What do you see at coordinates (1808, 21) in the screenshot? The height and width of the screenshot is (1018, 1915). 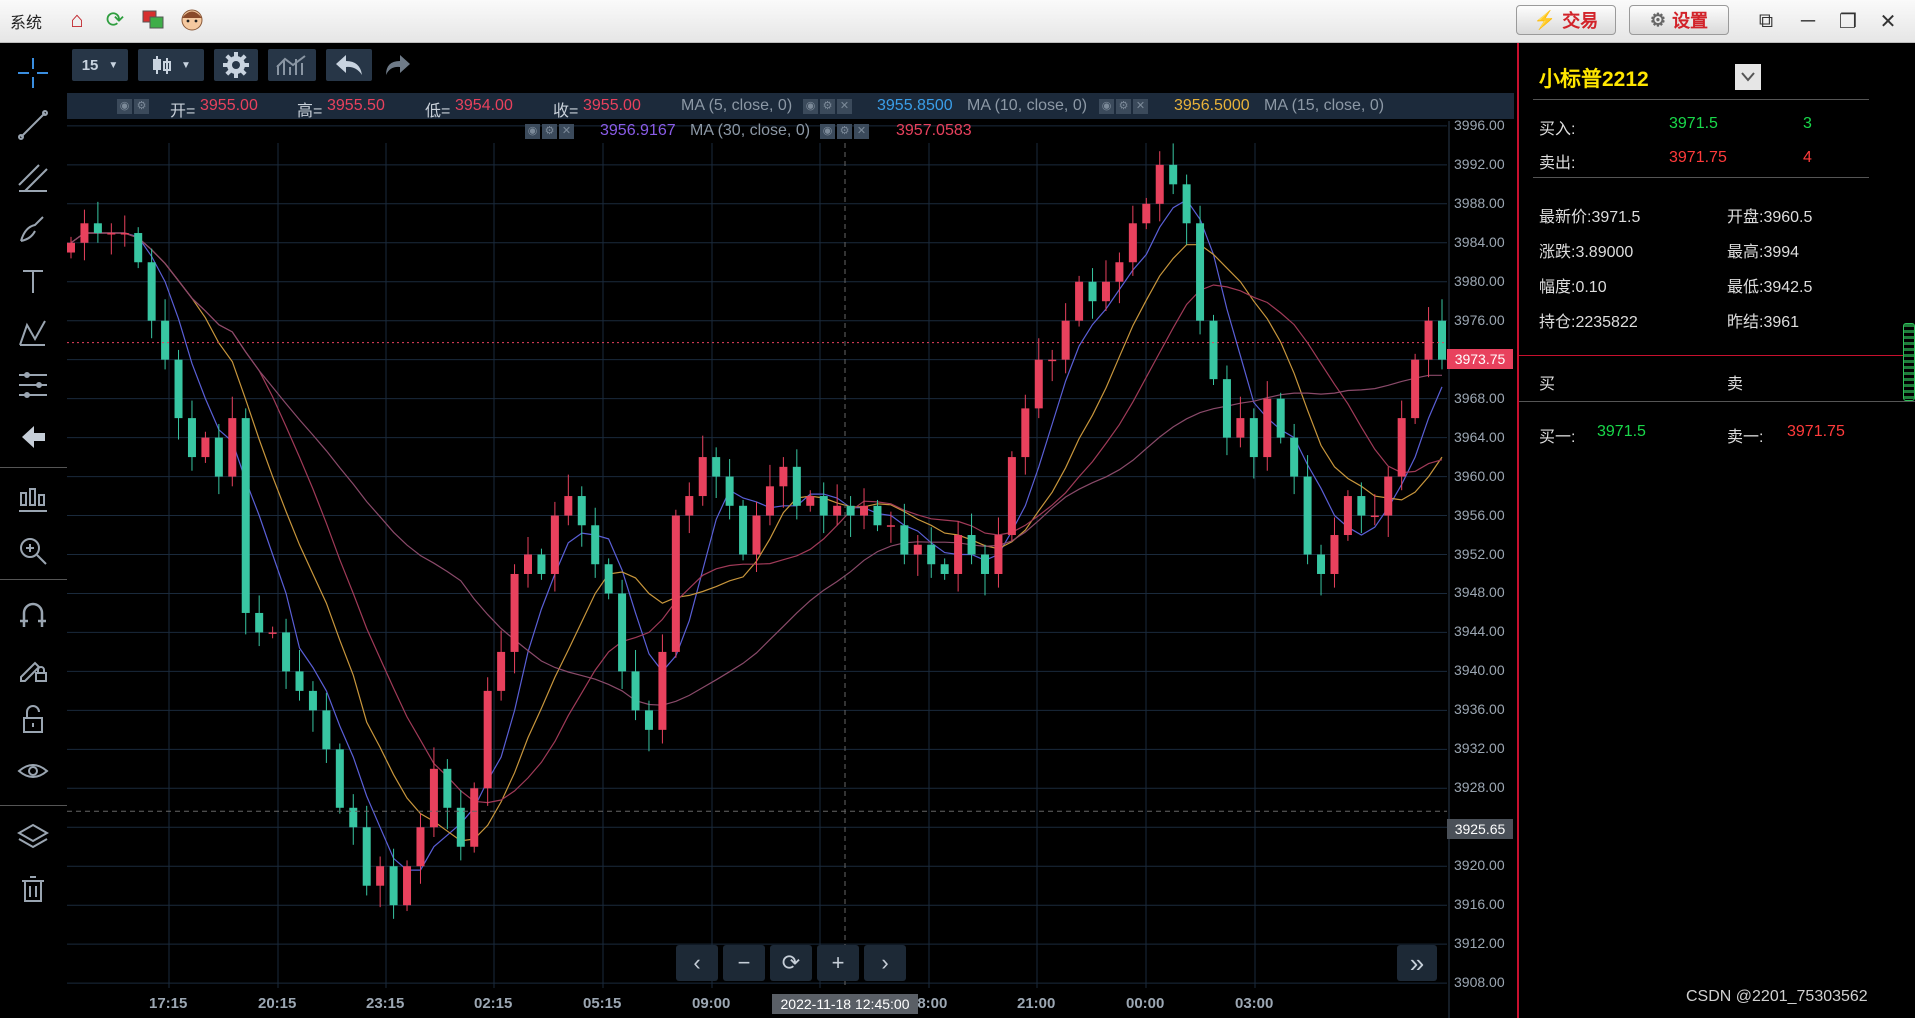 I see `minimize-icon: ─` at bounding box center [1808, 21].